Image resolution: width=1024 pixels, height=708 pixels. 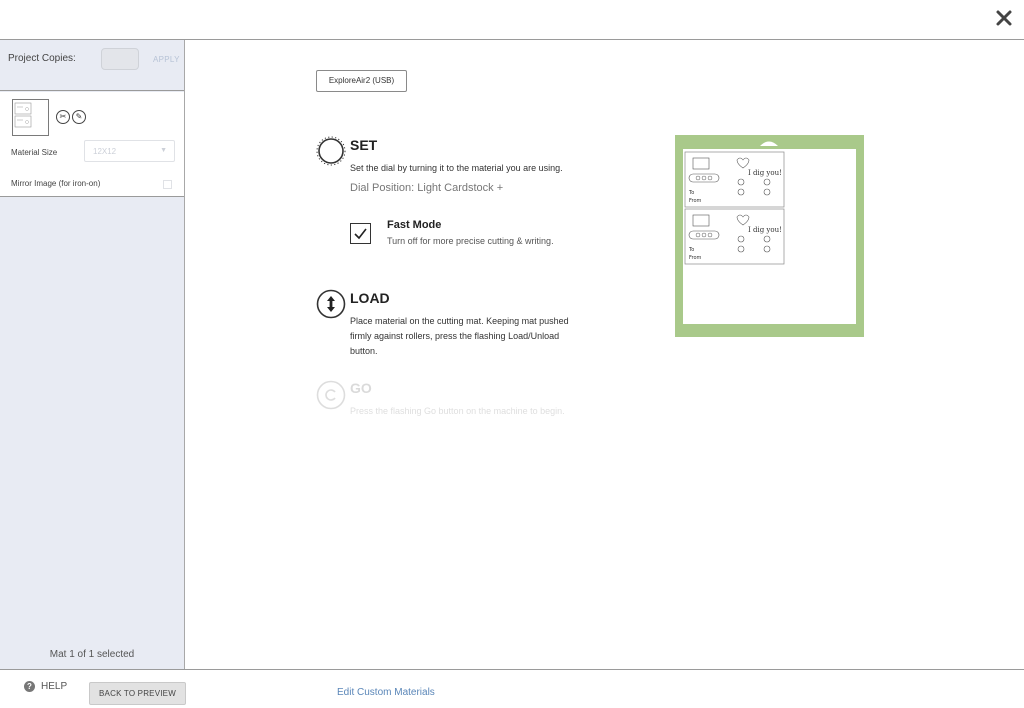 I want to click on project-copies-row: Project Copies: APPLY, so click(x=92, y=65).